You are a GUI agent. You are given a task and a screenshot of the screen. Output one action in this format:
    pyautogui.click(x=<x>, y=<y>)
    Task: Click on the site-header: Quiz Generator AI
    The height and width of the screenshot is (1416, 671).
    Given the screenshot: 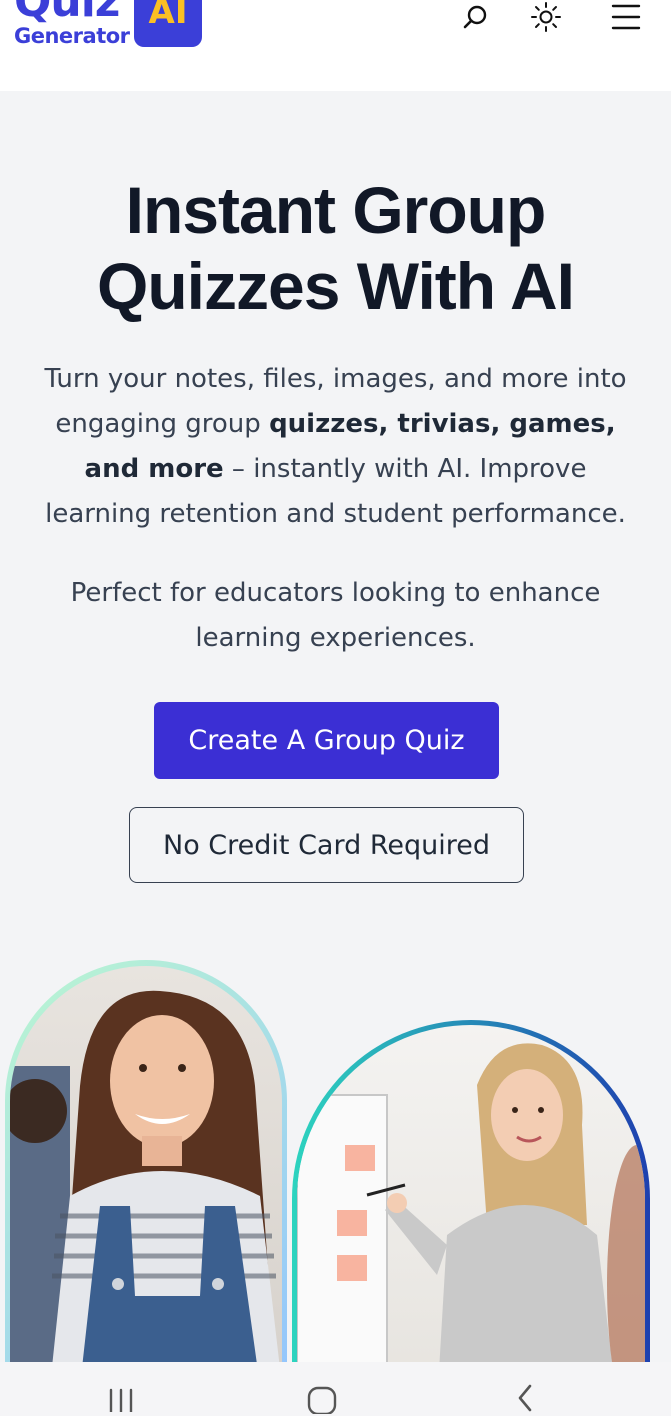 What is the action you would take?
    pyautogui.click(x=335, y=45)
    